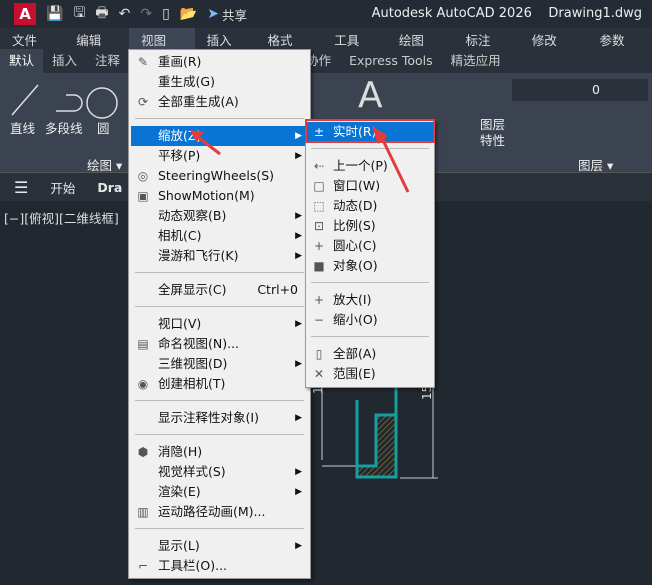 The width and height of the screenshot is (652, 585). What do you see at coordinates (595, 164) in the screenshot?
I see `layer-panel-label: 图层 ▾` at bounding box center [595, 164].